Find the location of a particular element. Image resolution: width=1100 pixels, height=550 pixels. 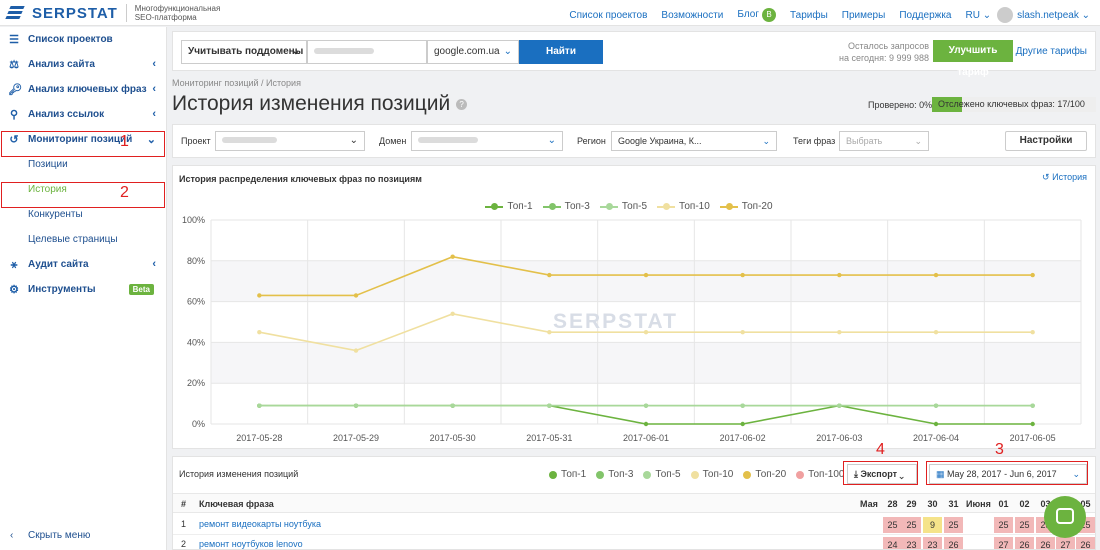

project-select: ⌄ is located at coordinates (290, 141).